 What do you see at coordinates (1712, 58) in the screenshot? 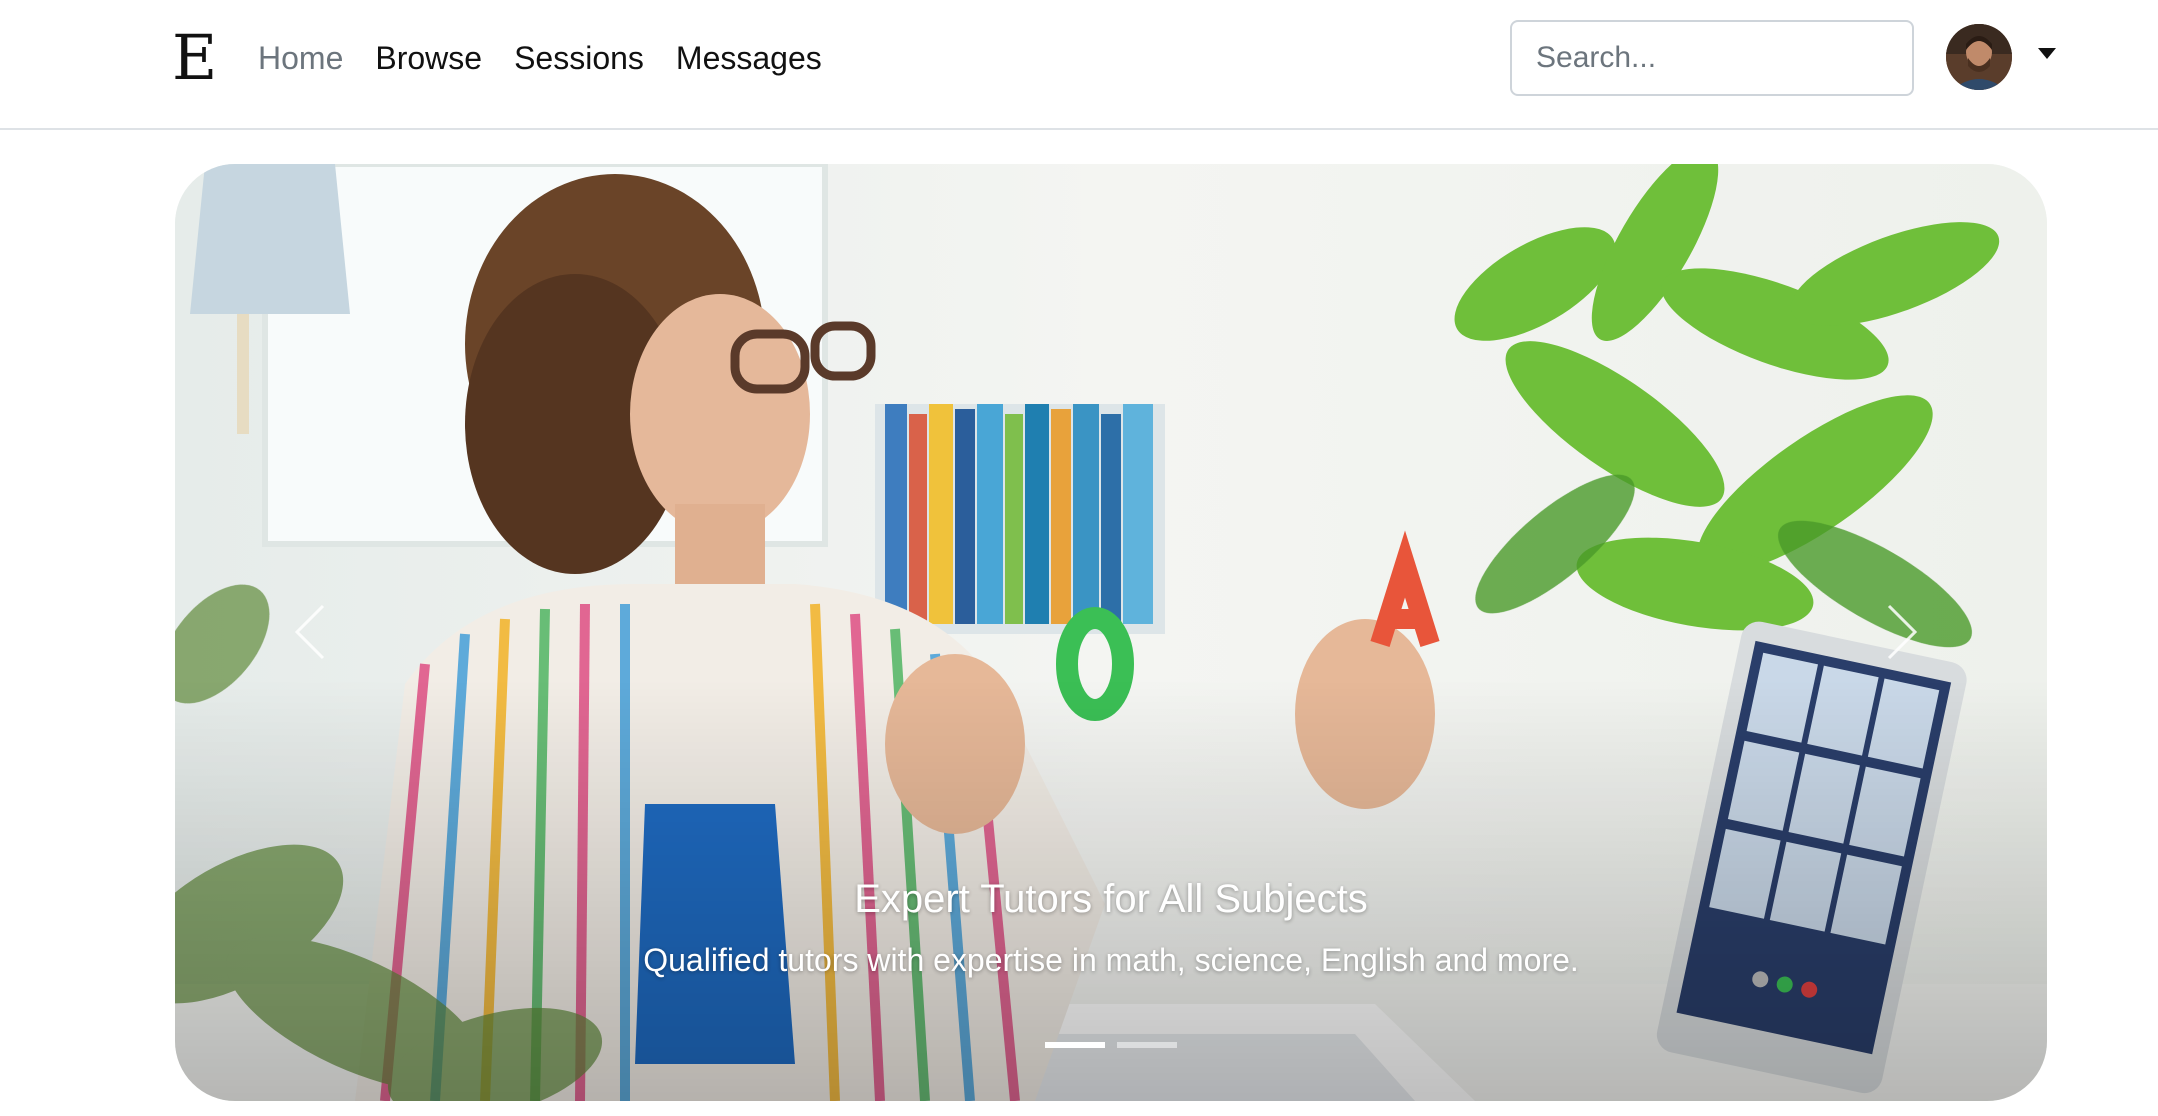
I see `search-input` at bounding box center [1712, 58].